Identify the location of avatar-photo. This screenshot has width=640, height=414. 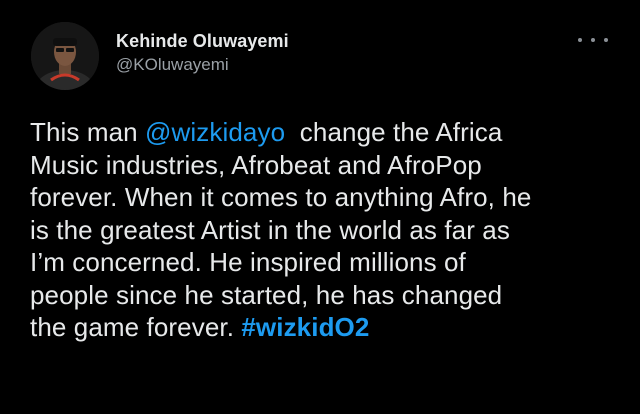
(65, 56).